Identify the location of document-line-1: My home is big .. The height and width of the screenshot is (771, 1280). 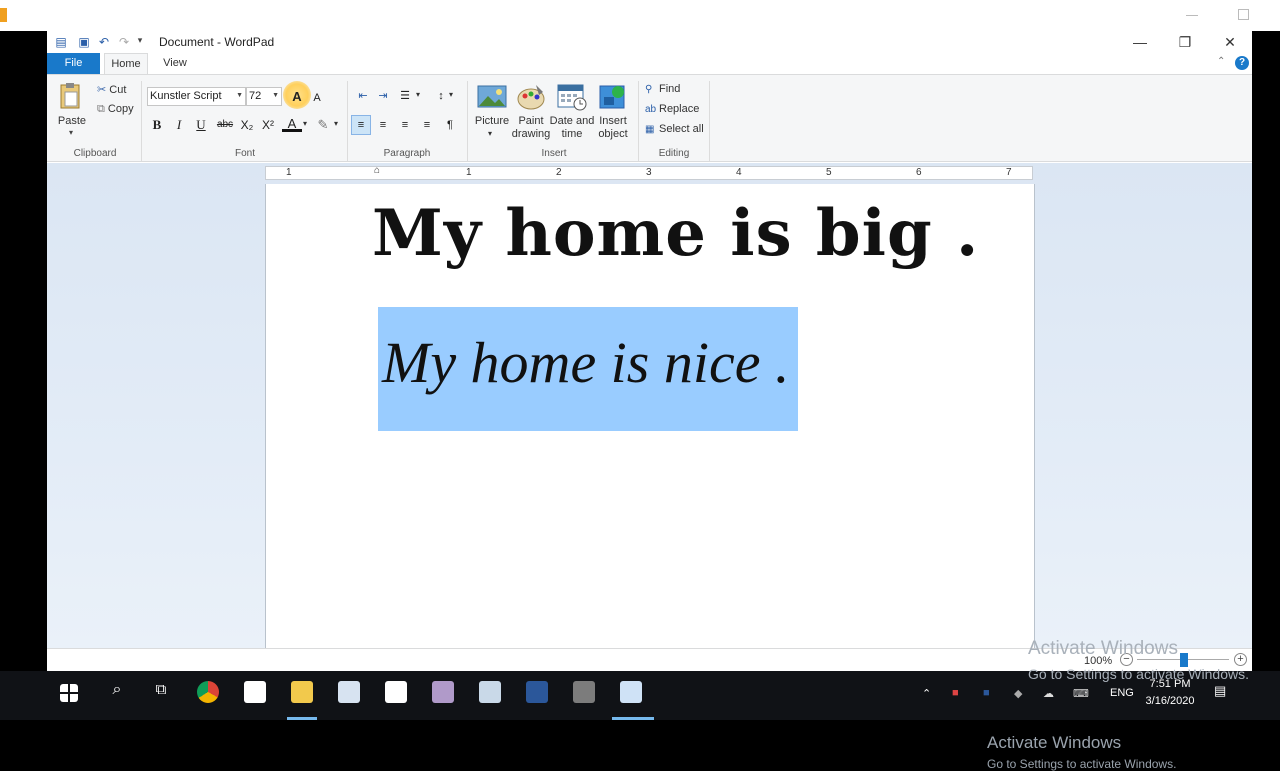
(675, 233).